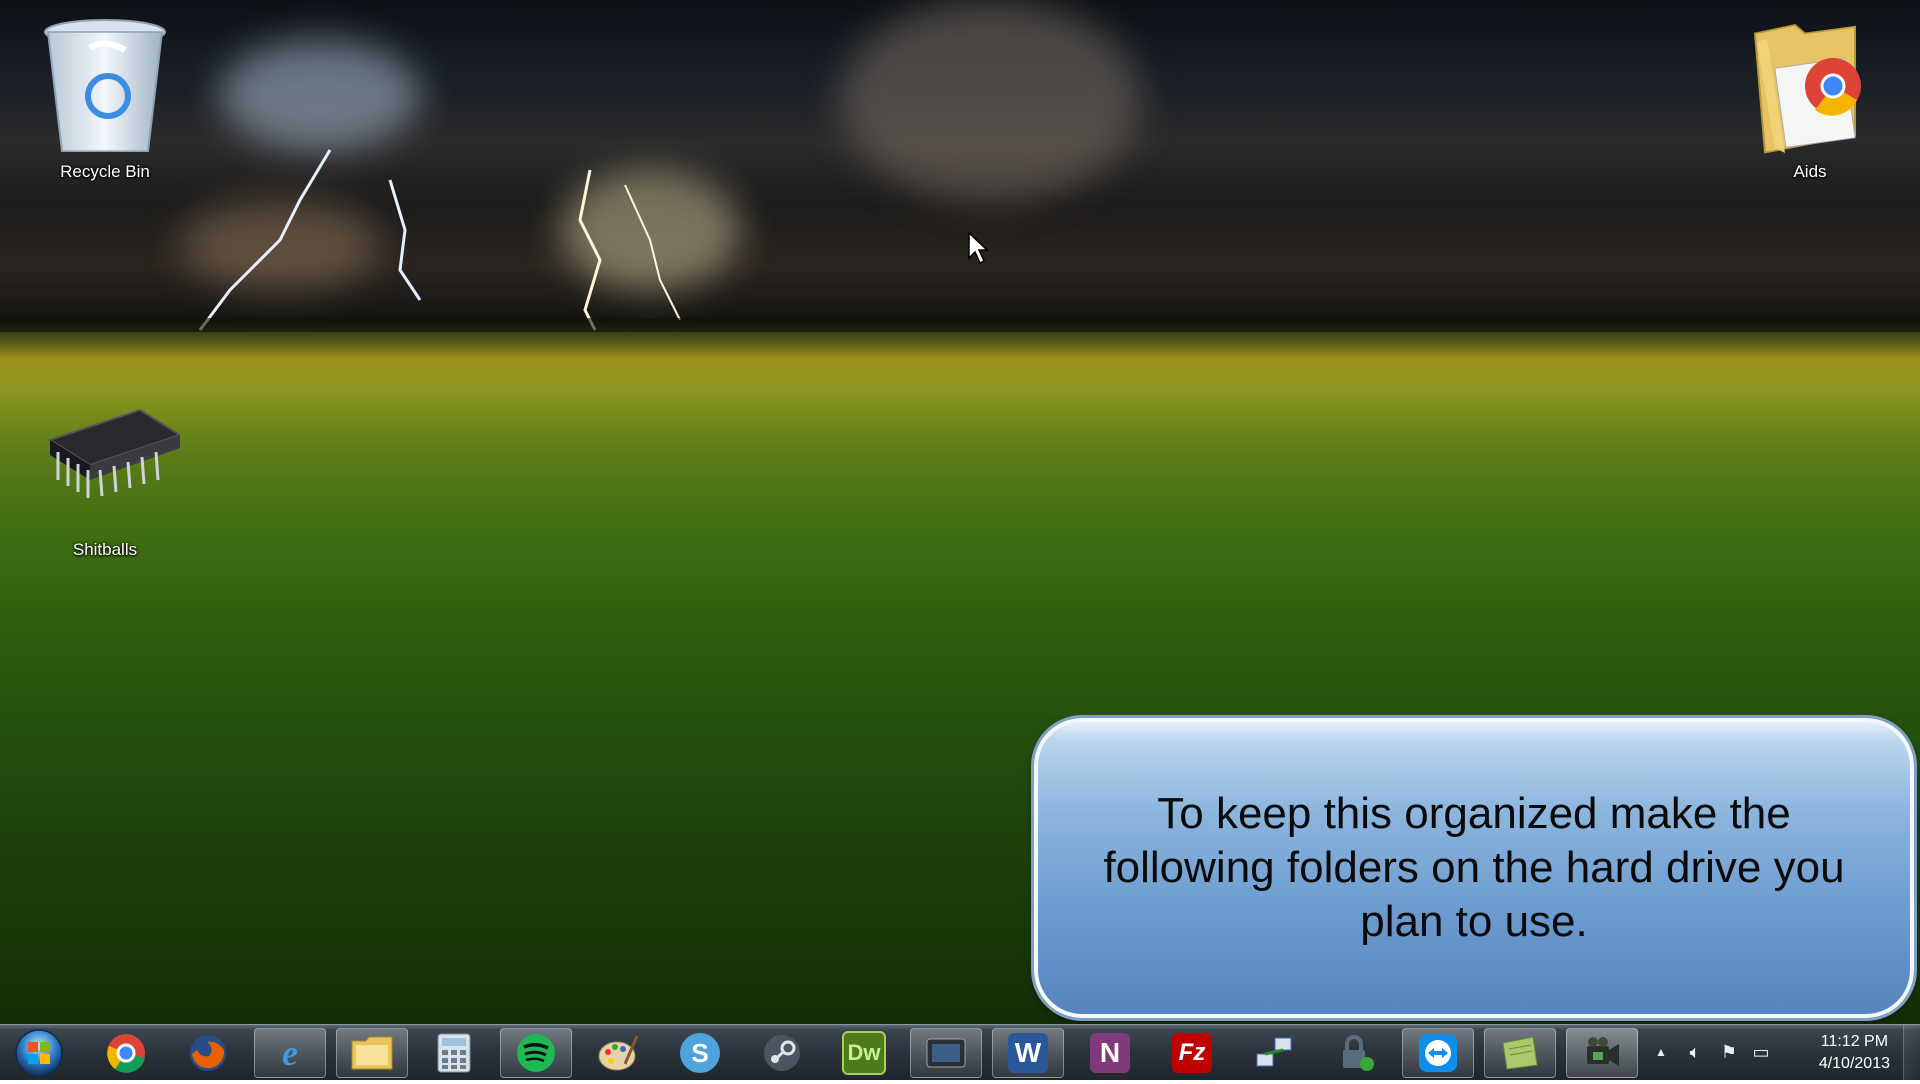 The height and width of the screenshot is (1084, 1920). I want to click on chip-icon, so click(106, 460).